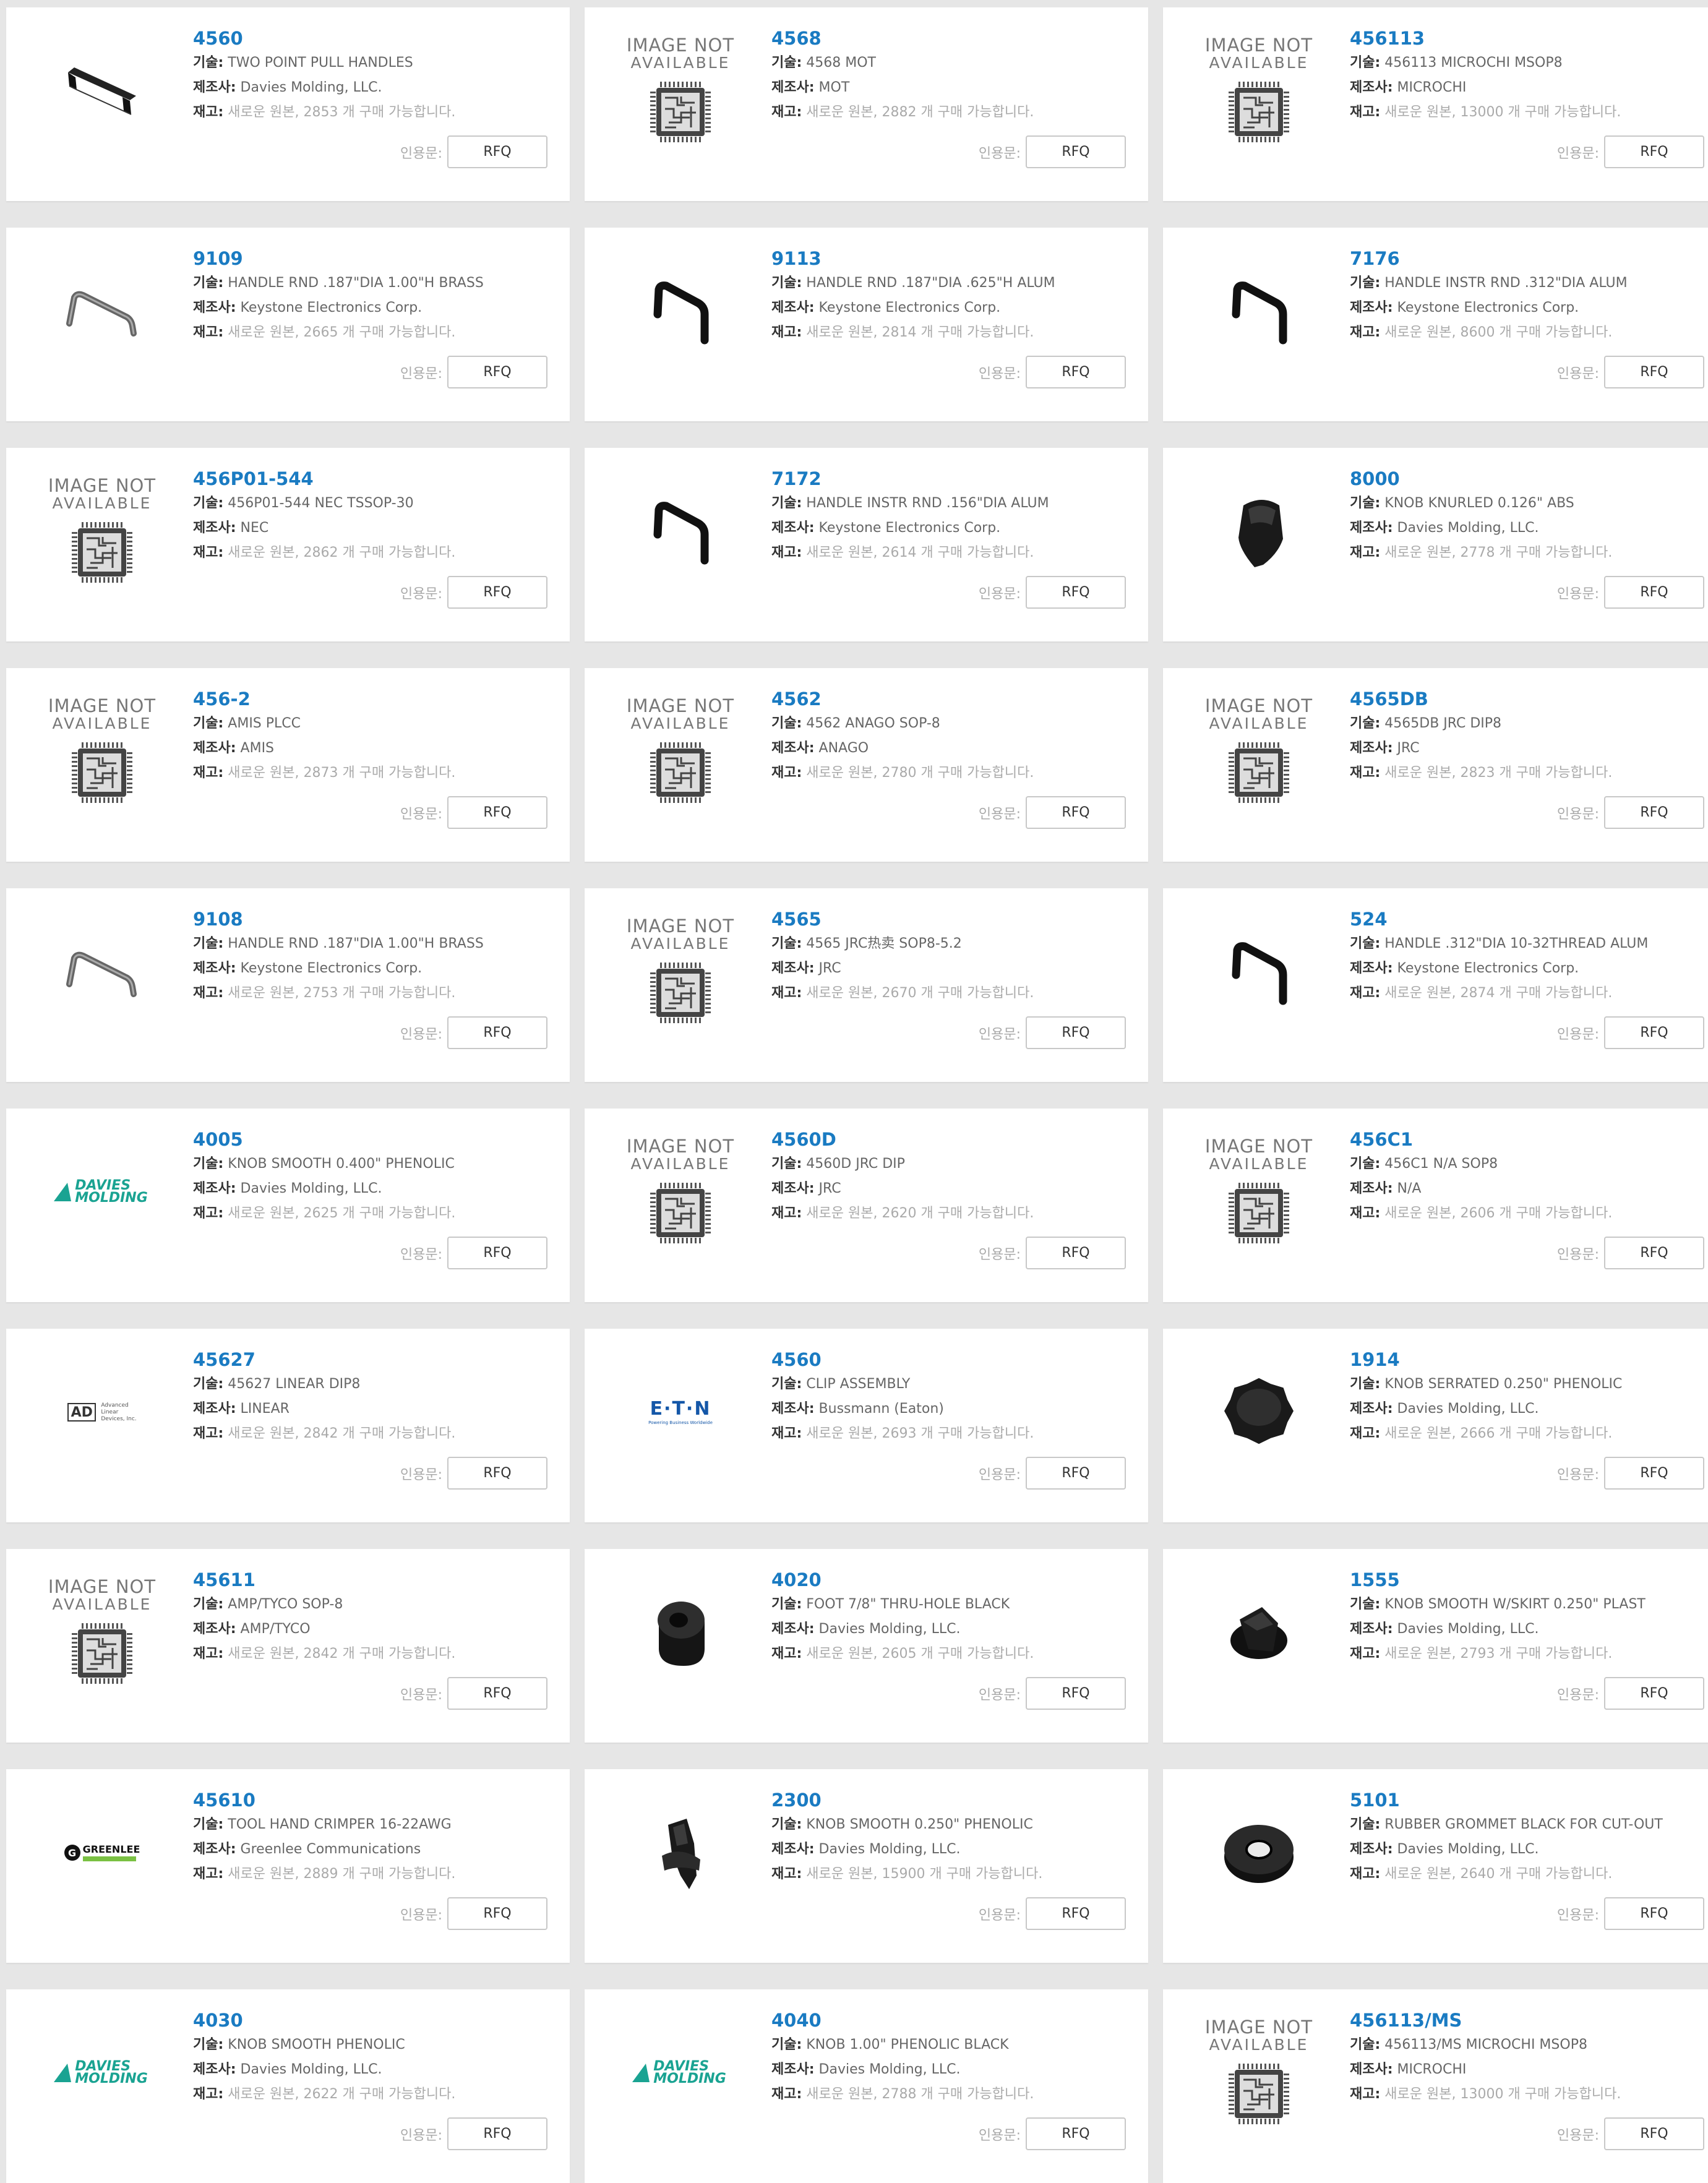  What do you see at coordinates (1529, 478) in the screenshot?
I see `part-number-link: 8000` at bounding box center [1529, 478].